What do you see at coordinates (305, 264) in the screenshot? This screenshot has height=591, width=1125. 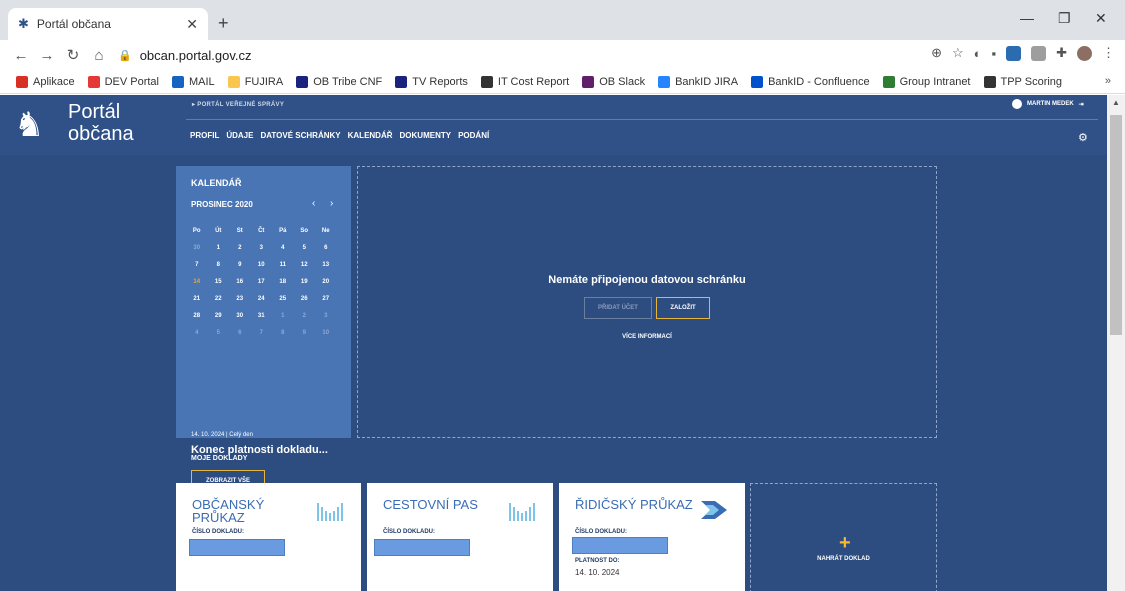 I see `calendar-day: 12` at bounding box center [305, 264].